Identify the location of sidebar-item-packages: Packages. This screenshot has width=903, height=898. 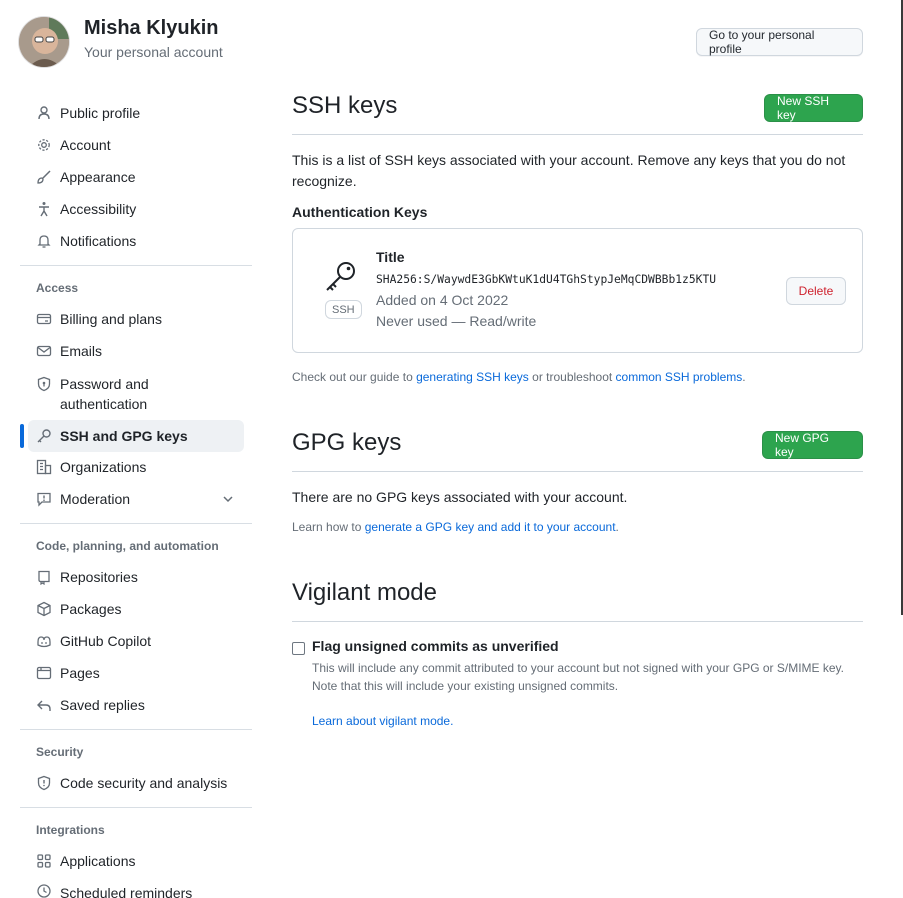
(136, 609).